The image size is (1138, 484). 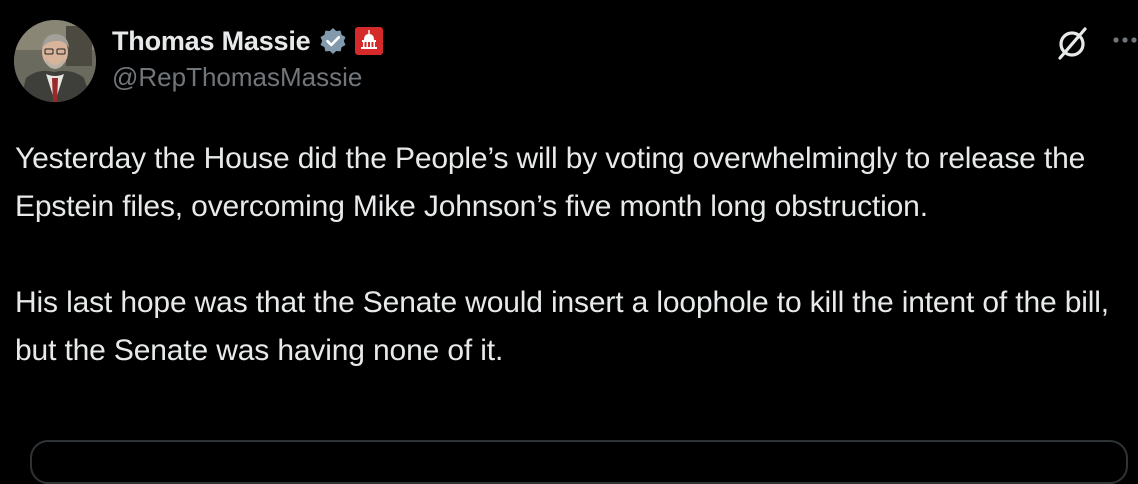 What do you see at coordinates (1073, 43) in the screenshot?
I see `grok-icon` at bounding box center [1073, 43].